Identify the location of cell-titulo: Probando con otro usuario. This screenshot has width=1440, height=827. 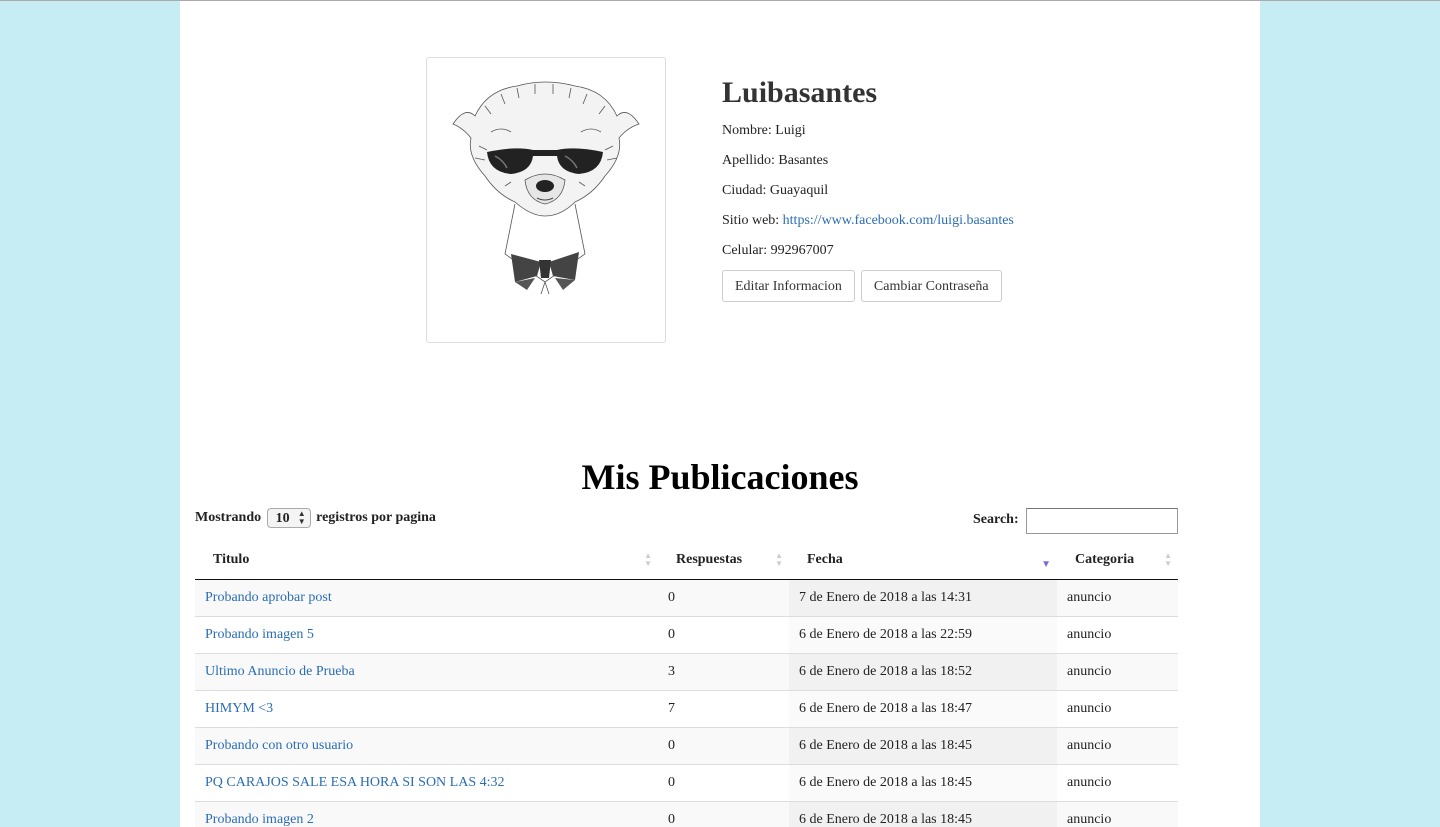
(426, 746).